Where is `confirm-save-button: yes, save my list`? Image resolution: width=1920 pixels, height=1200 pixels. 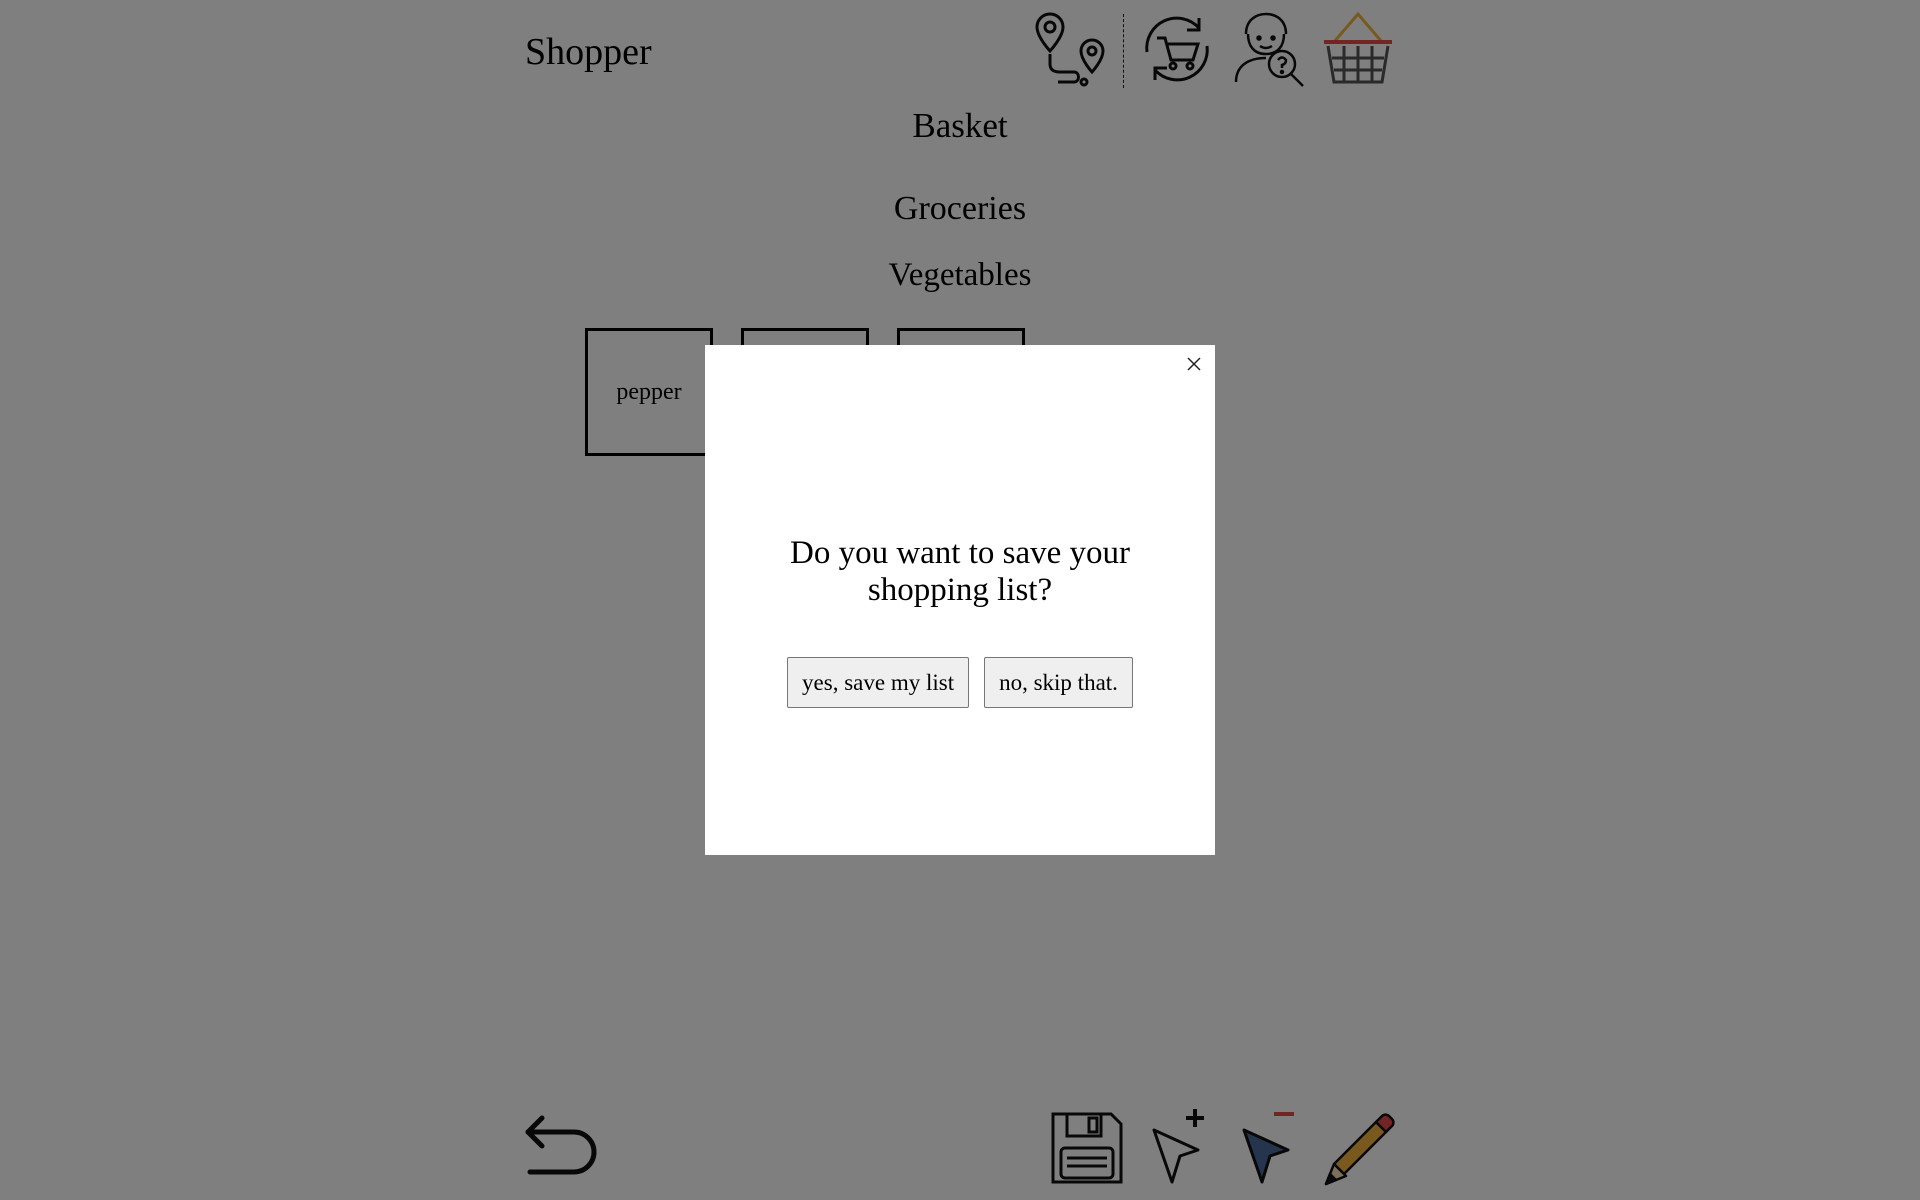
confirm-save-button: yes, save my list is located at coordinates (878, 682).